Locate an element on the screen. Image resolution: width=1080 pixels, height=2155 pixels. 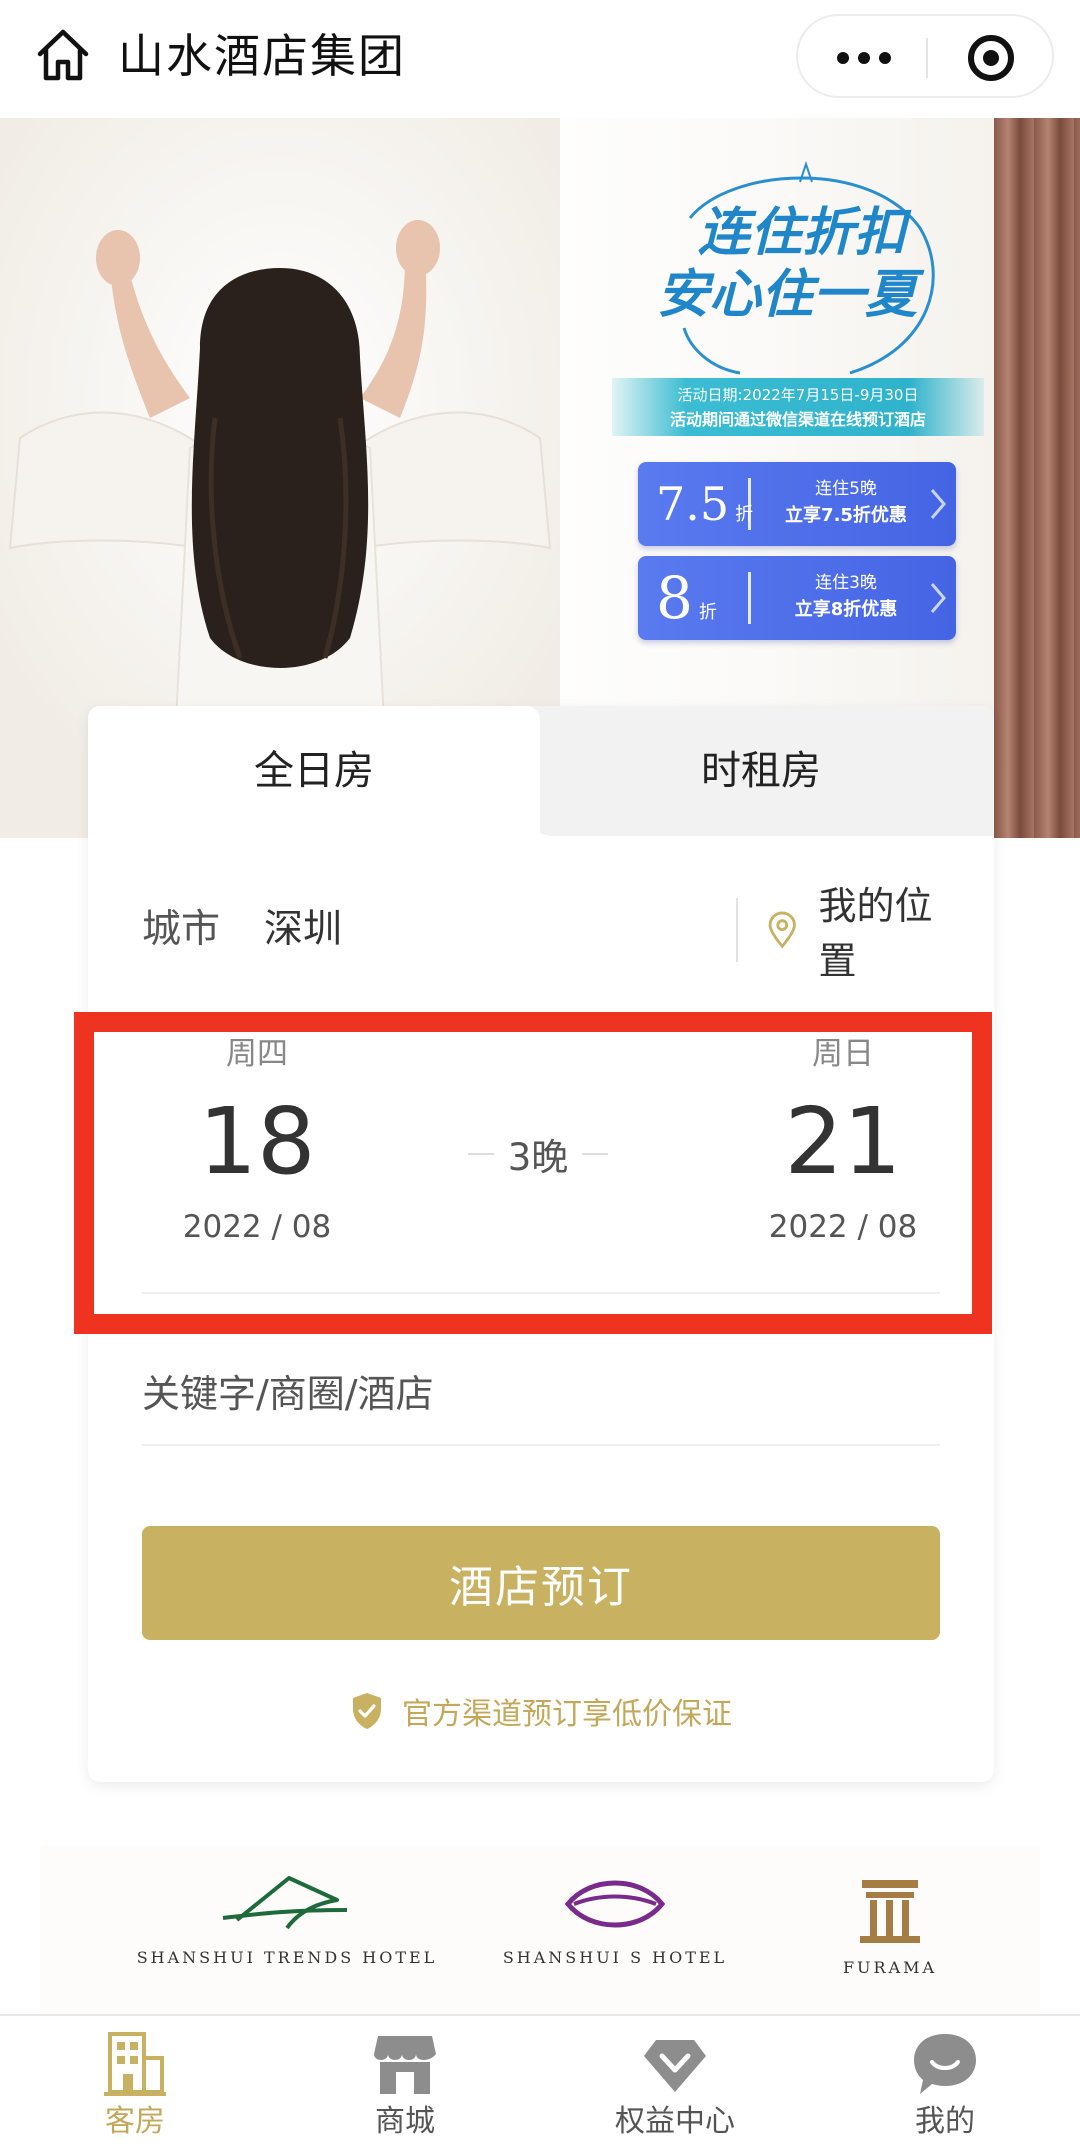
checkout-year-month: 2022 / 08 is located at coordinates (843, 1227).